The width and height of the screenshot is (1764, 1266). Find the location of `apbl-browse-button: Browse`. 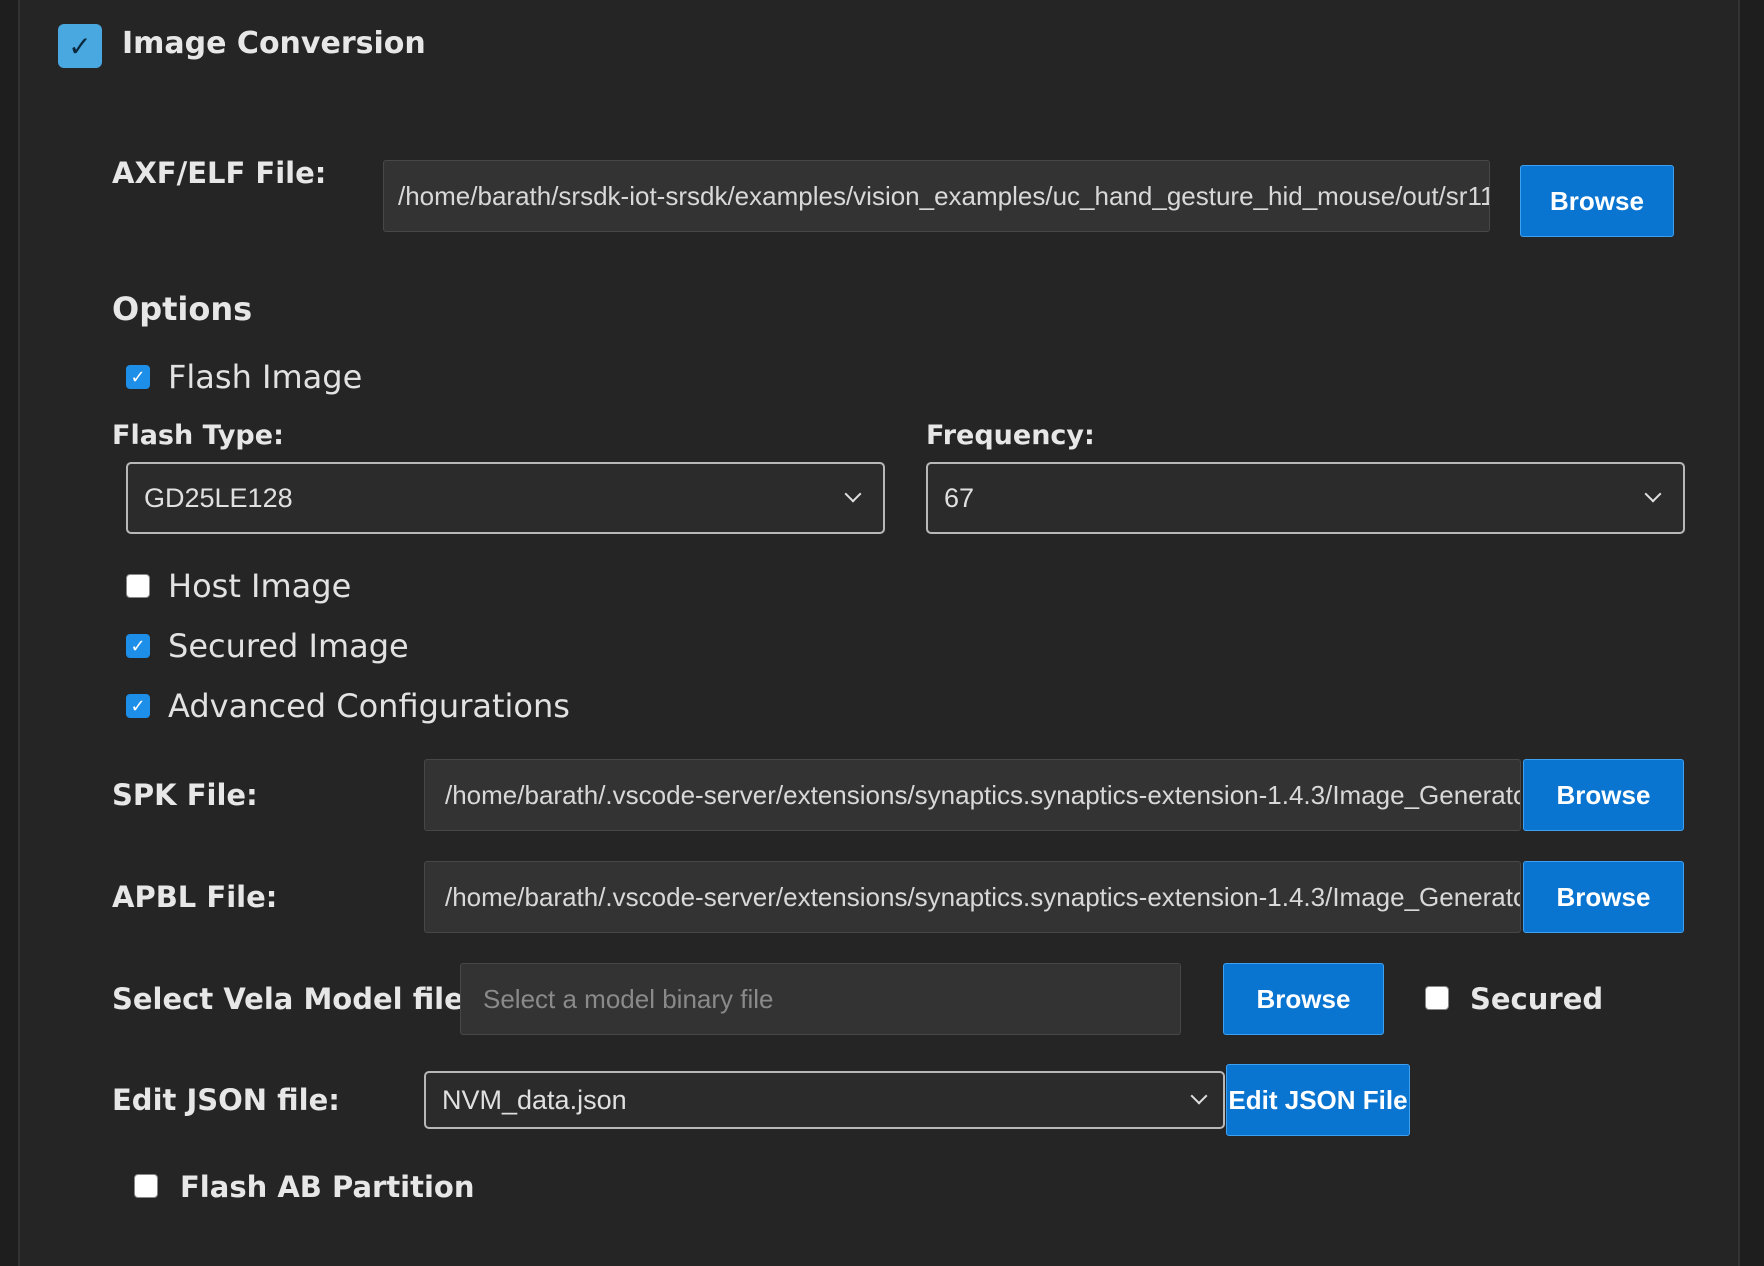

apbl-browse-button: Browse is located at coordinates (1603, 897).